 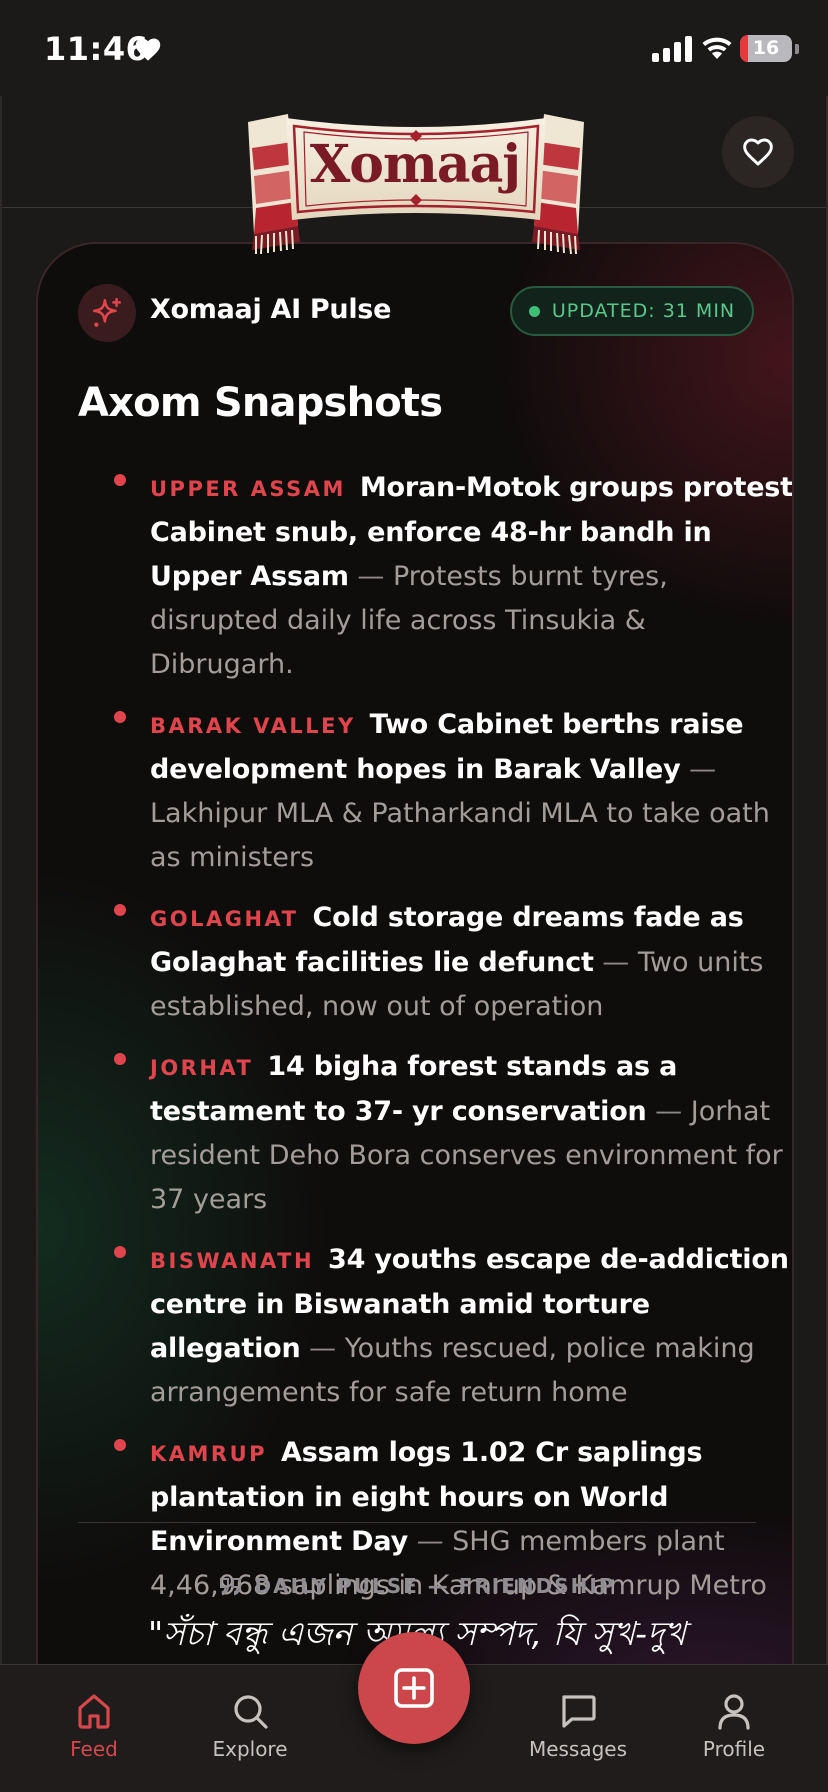 I want to click on card-divider, so click(x=417, y=1522).